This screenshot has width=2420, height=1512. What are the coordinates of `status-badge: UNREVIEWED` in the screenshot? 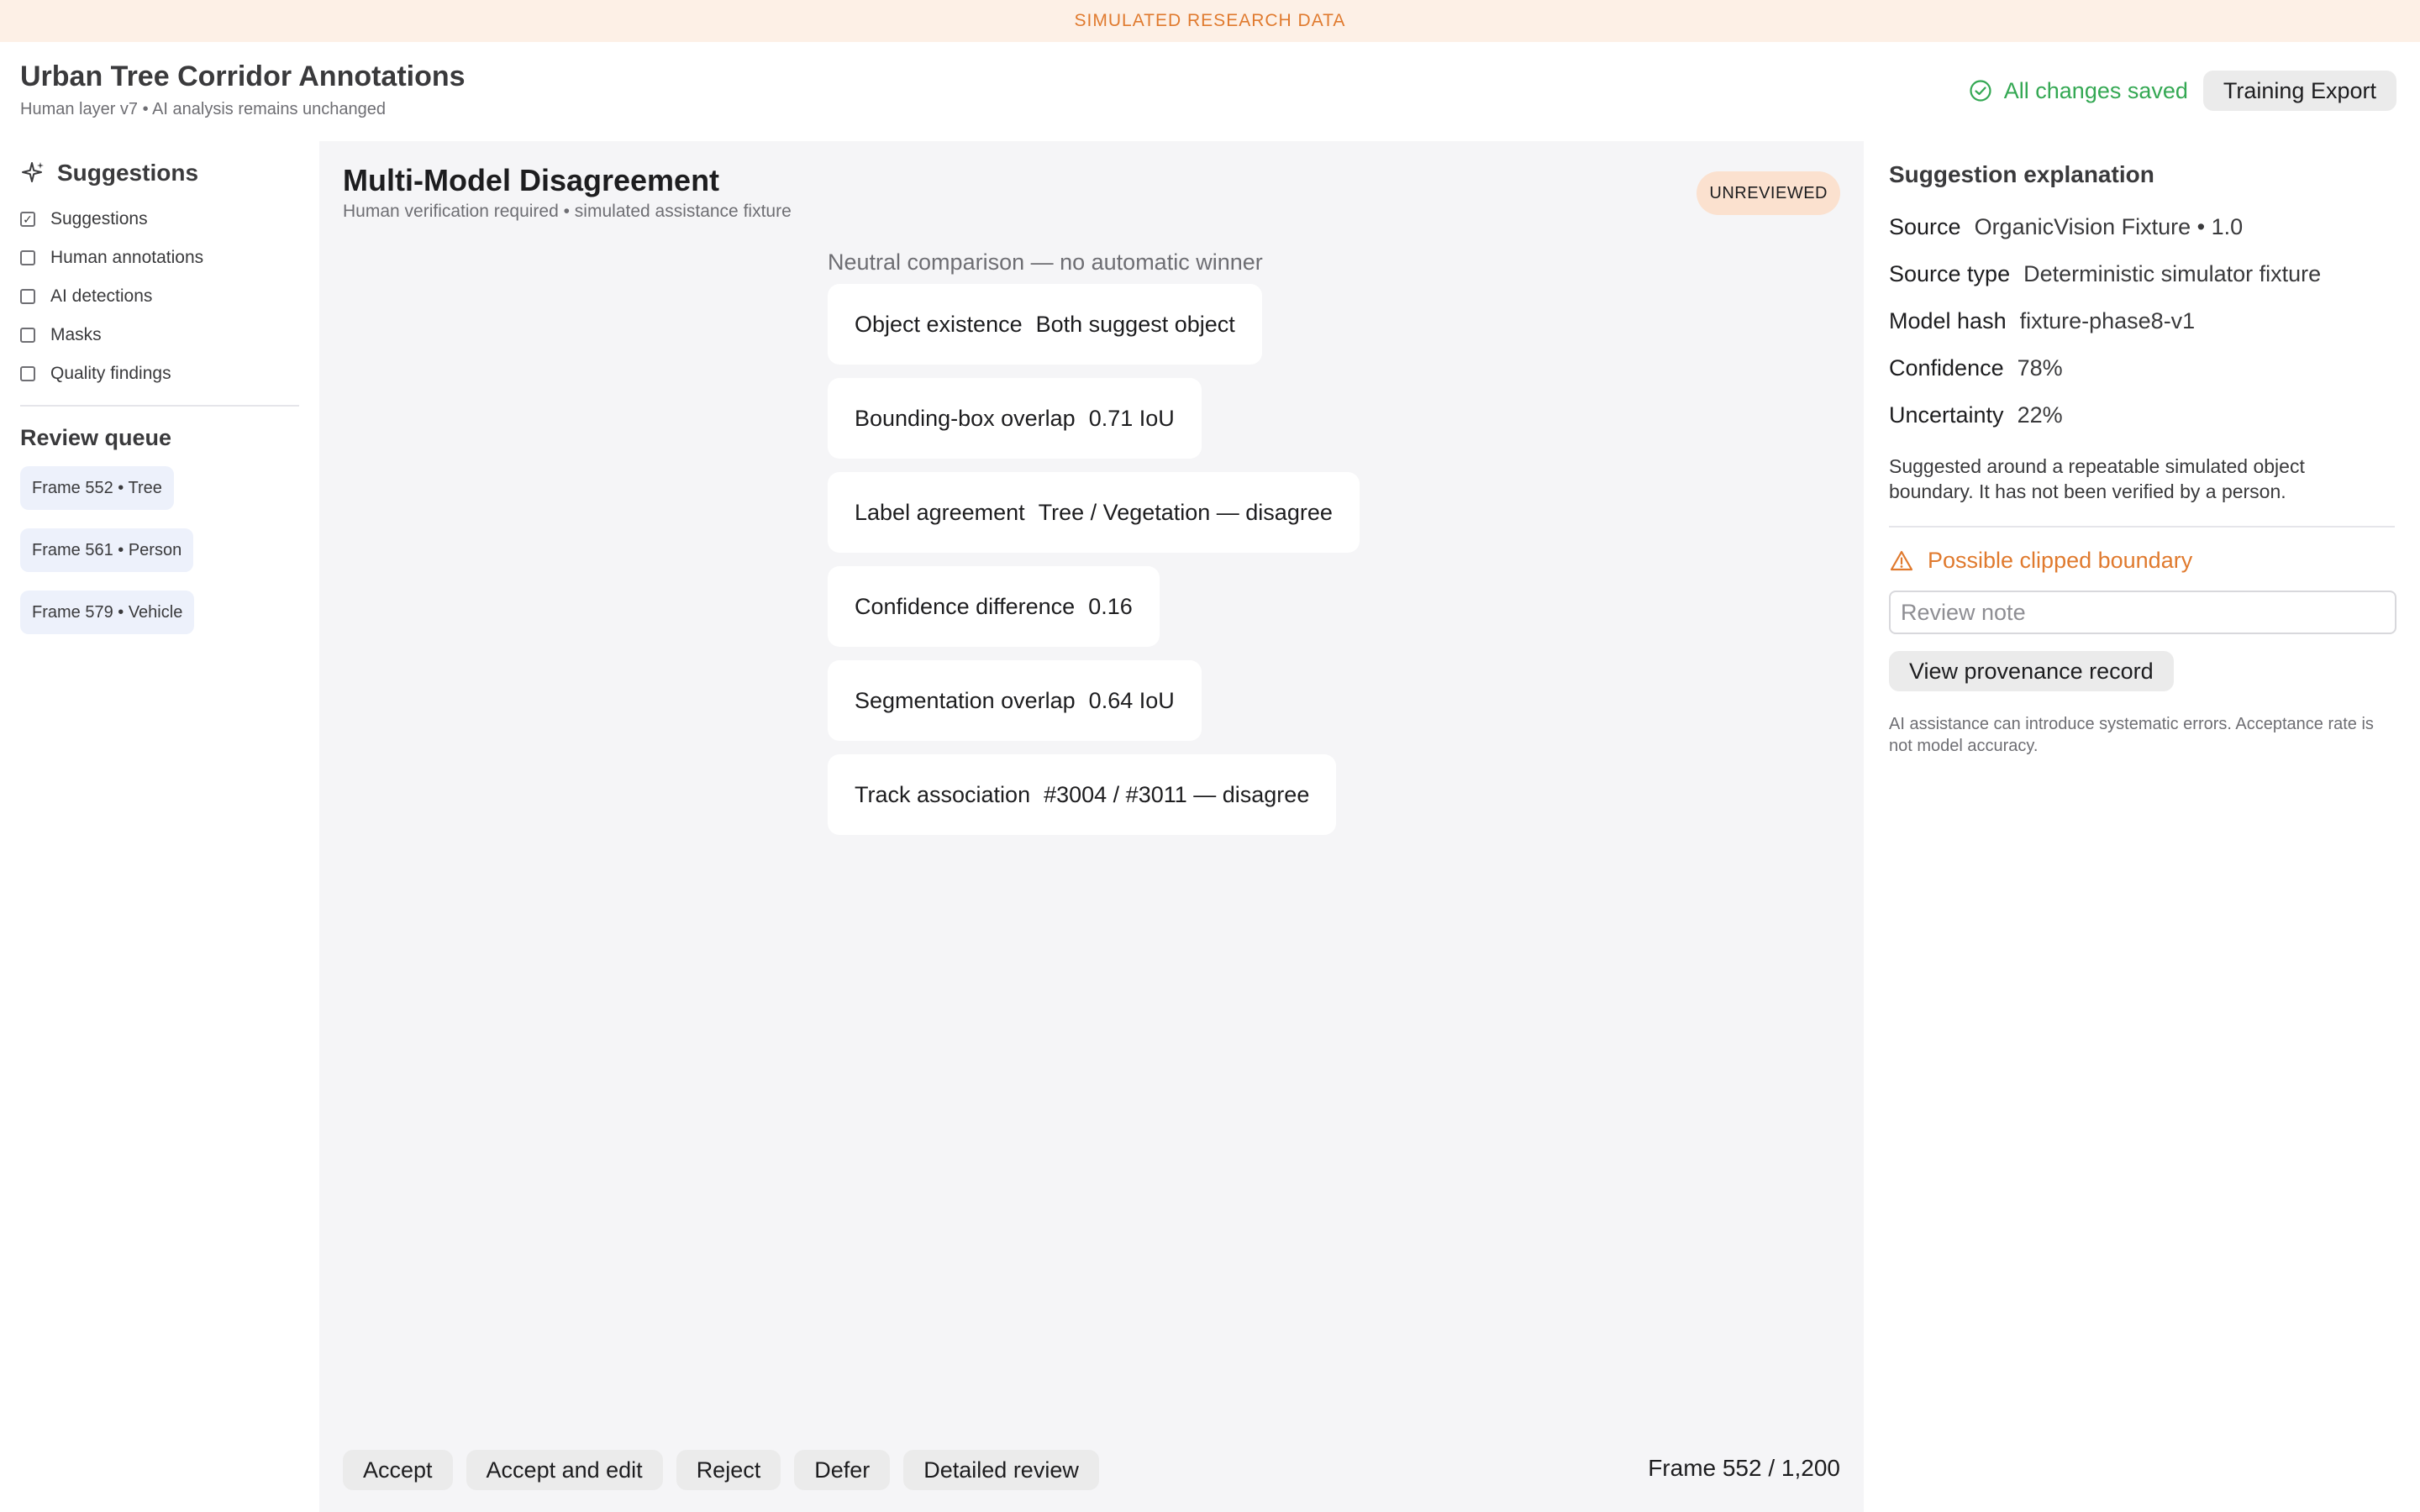 It's located at (1768, 193).